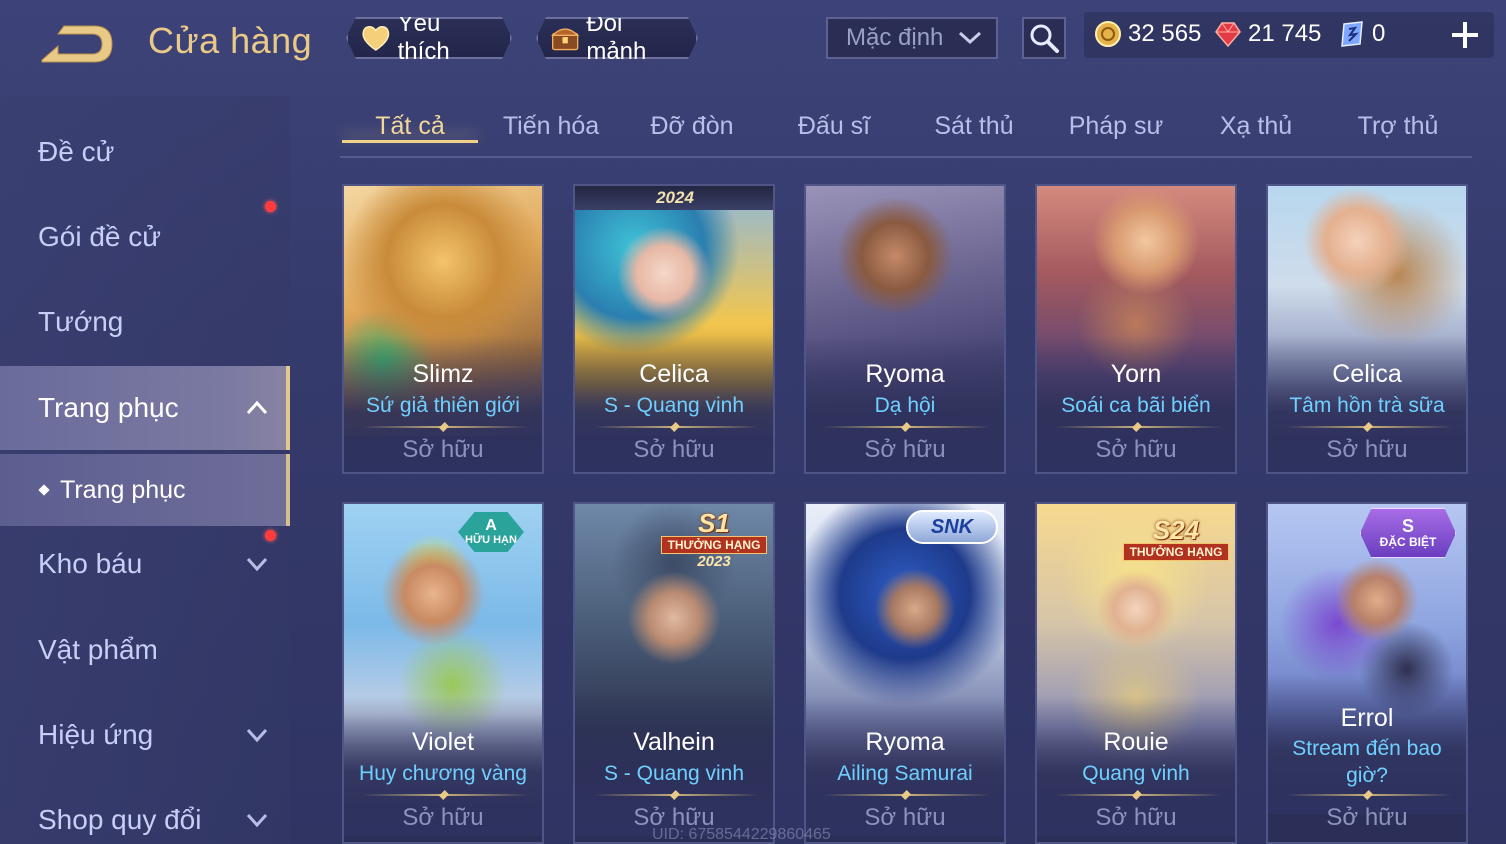 Image resolution: width=1506 pixels, height=844 pixels. I want to click on hero-name: Errol, so click(1367, 718).